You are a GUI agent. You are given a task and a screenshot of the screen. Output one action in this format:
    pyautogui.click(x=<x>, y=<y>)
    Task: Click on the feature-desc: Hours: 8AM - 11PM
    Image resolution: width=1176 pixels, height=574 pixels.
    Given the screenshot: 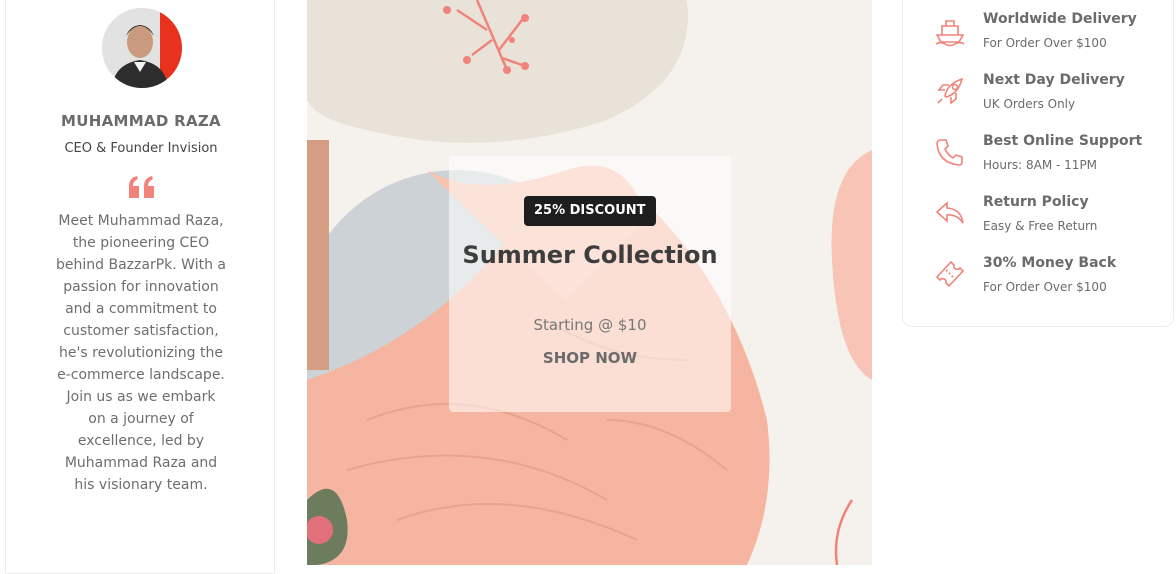 What is the action you would take?
    pyautogui.click(x=1040, y=165)
    